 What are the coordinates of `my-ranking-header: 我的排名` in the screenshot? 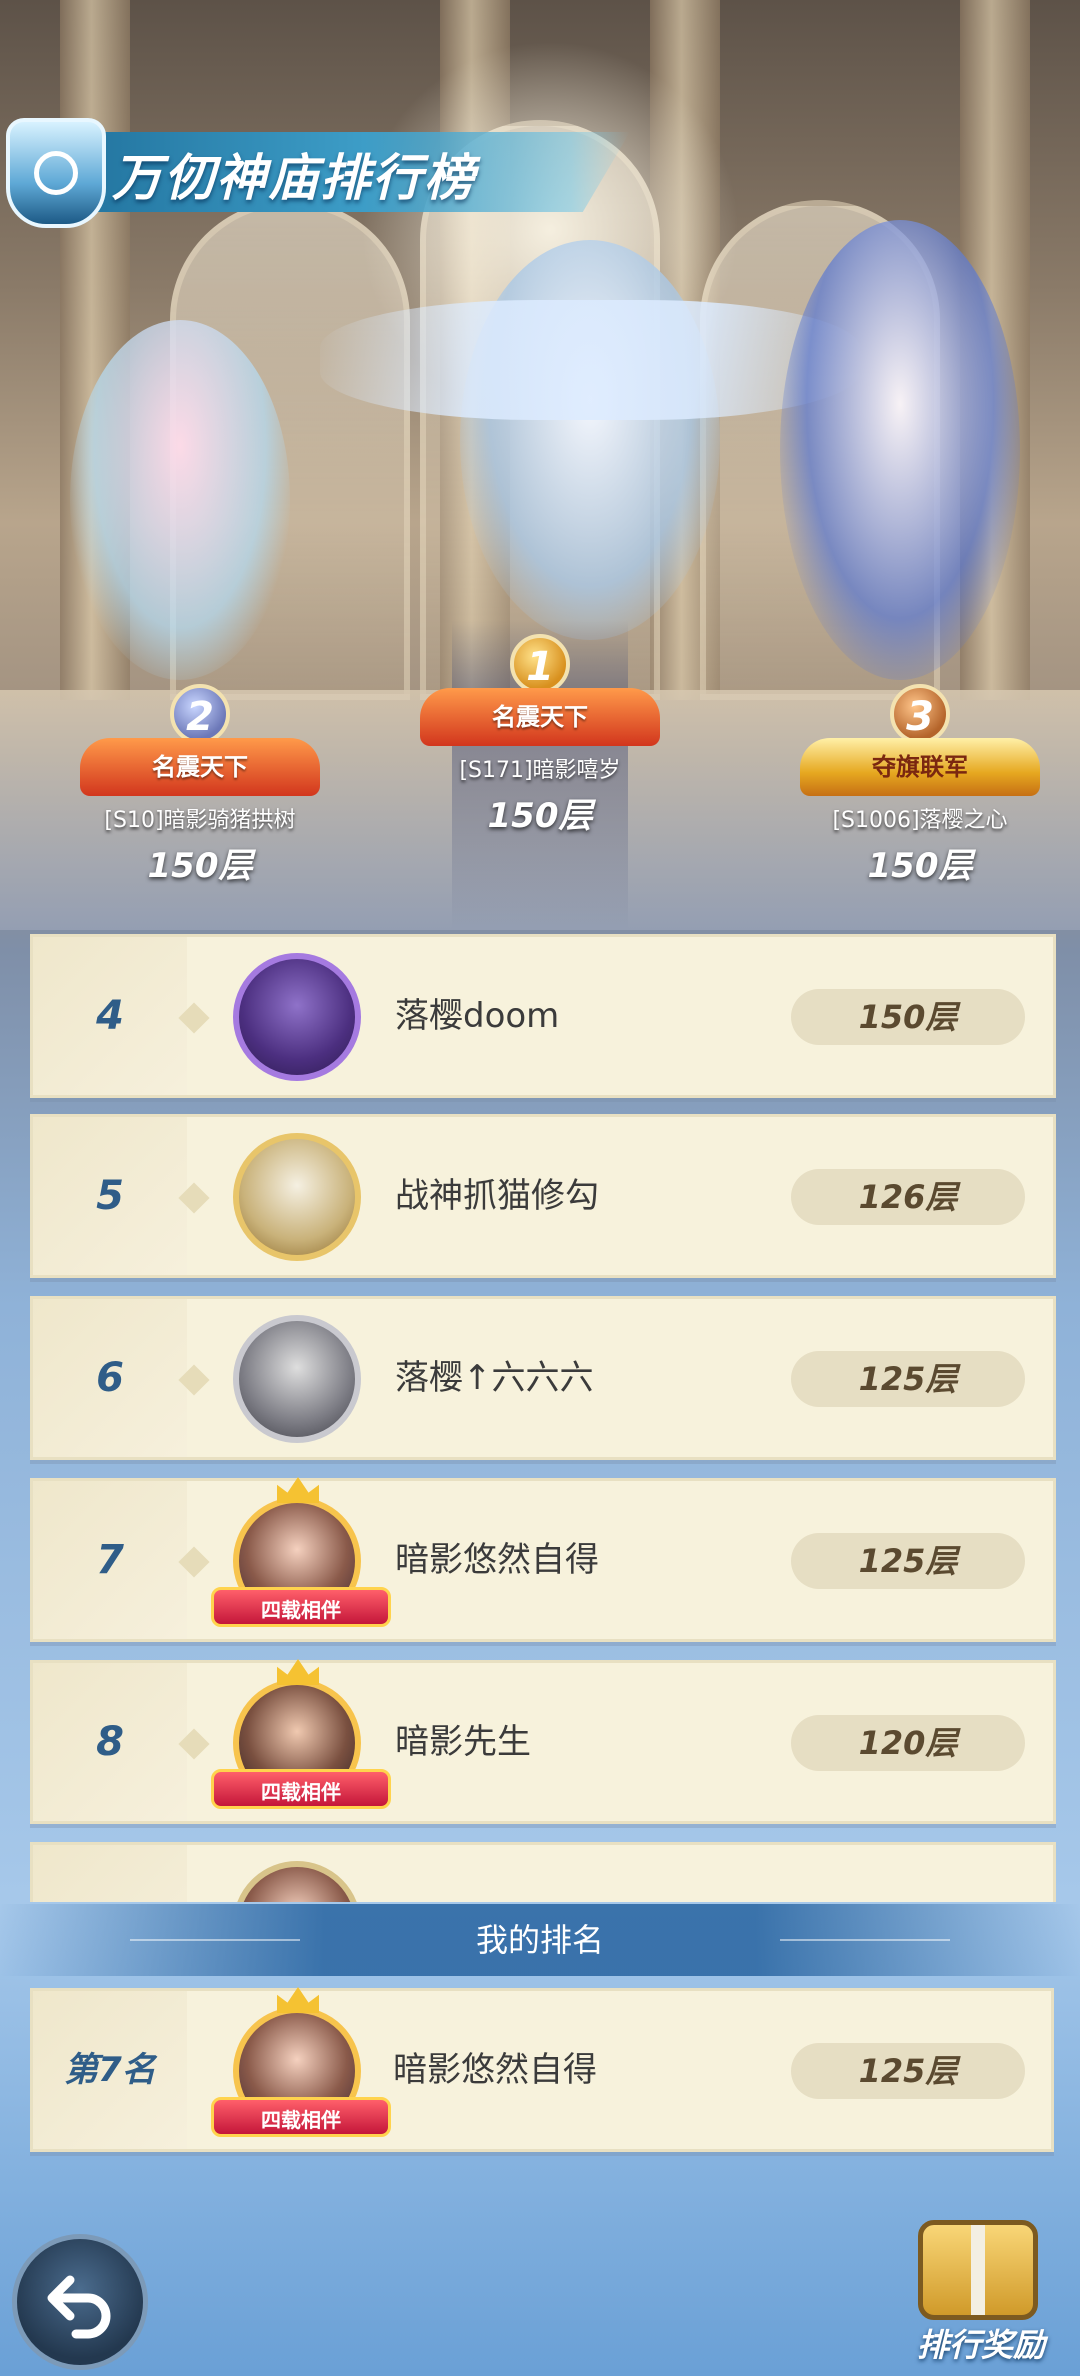 It's located at (540, 1940).